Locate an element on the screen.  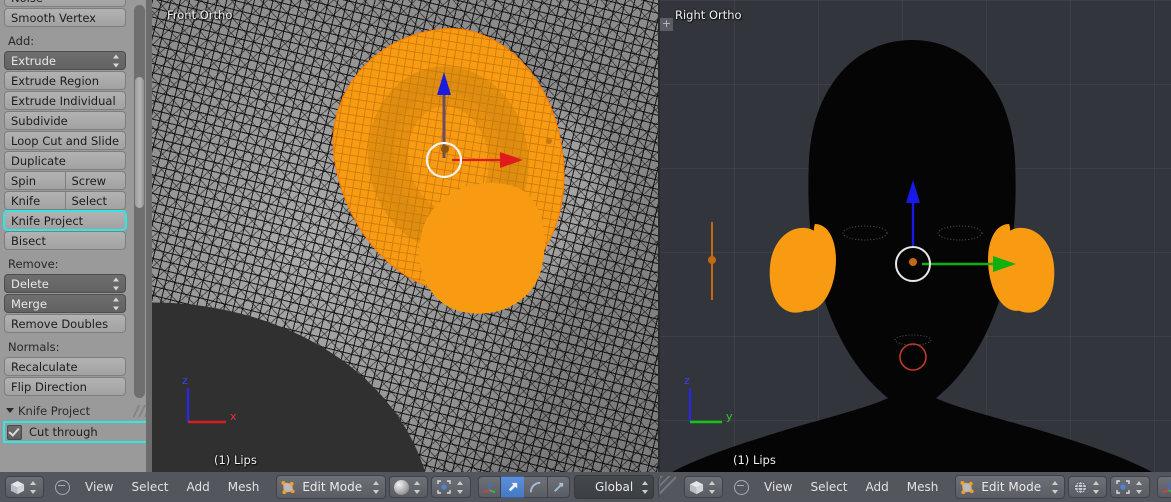
translate-manipulator-button is located at coordinates (513, 487).